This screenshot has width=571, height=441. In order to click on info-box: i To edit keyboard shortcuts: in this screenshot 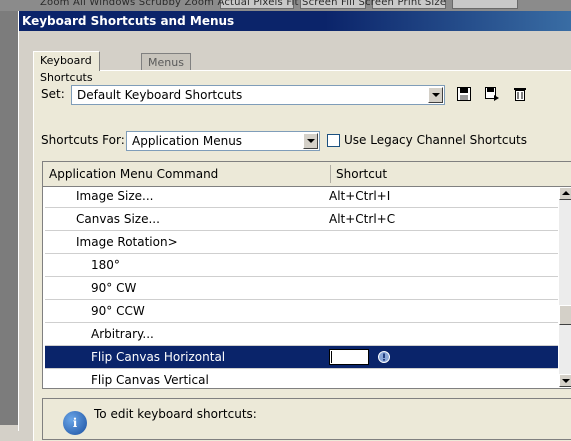, I will do `click(306, 419)`.